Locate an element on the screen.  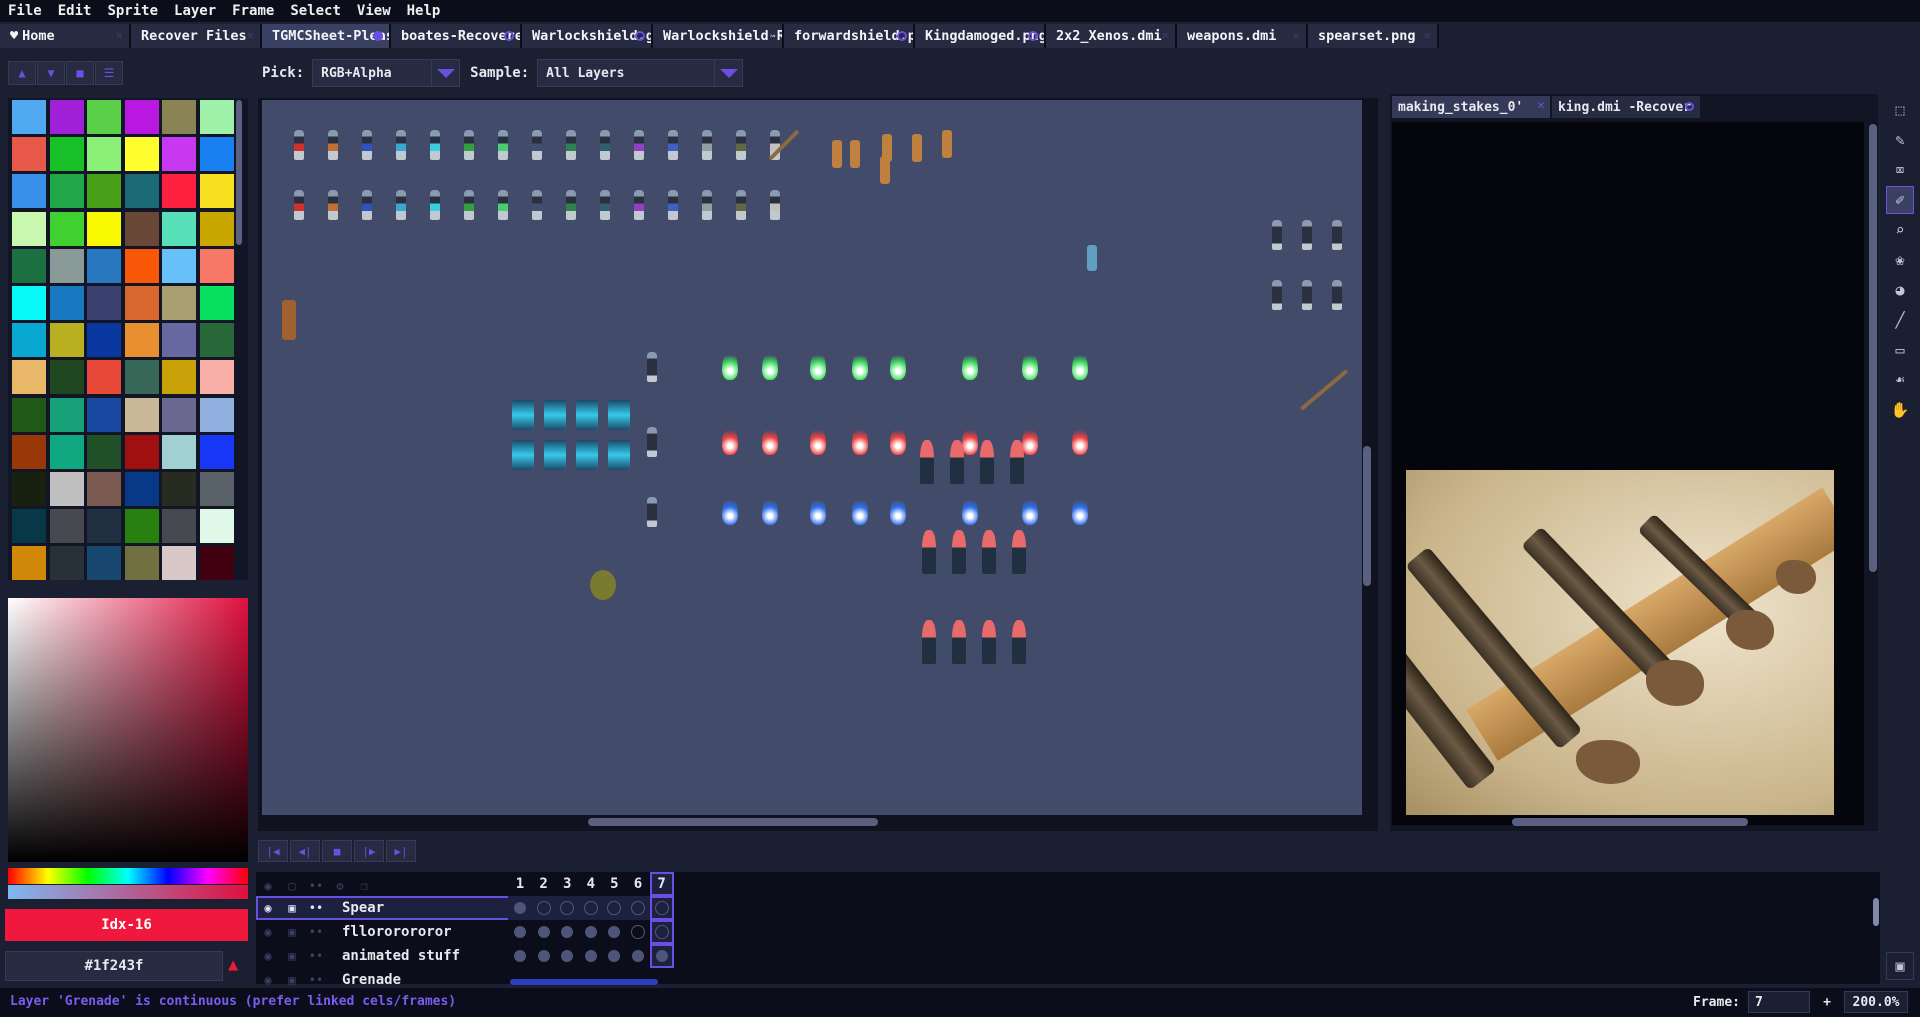
warning-icon: ▲ is located at coordinates (237, 966).